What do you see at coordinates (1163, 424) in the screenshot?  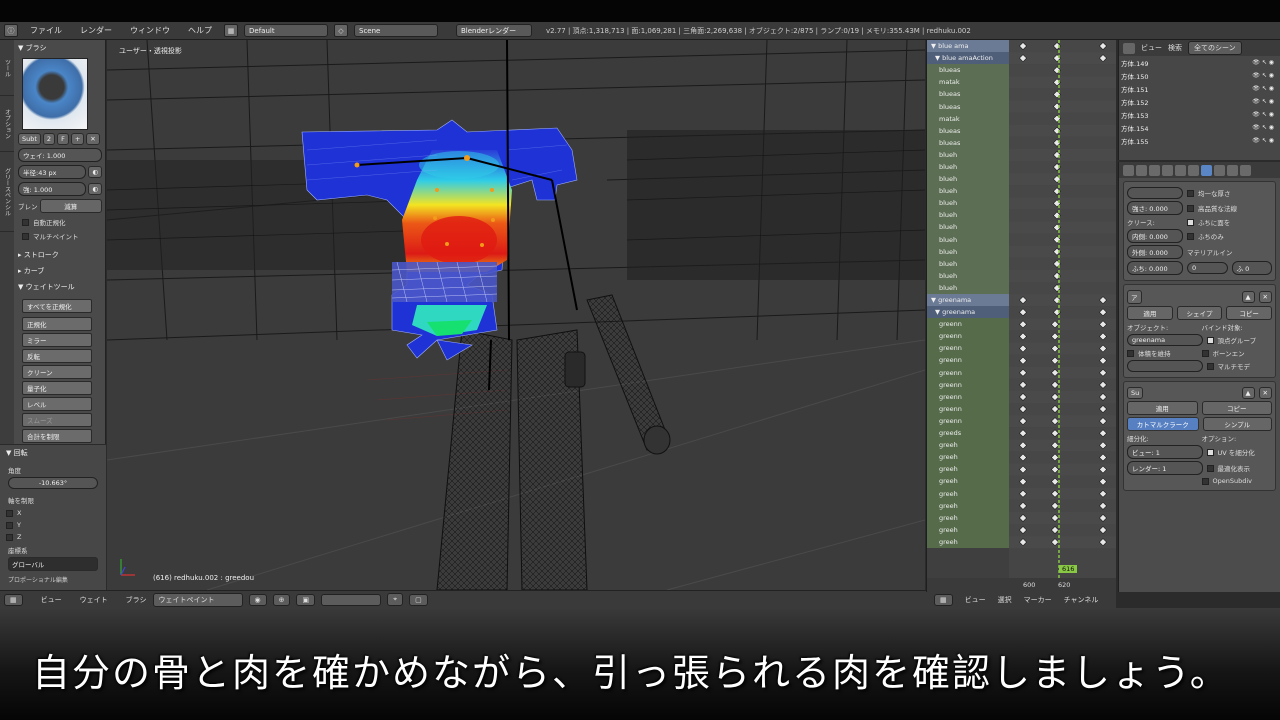 I see `catmull-clark-tab: カトマルクラーク` at bounding box center [1163, 424].